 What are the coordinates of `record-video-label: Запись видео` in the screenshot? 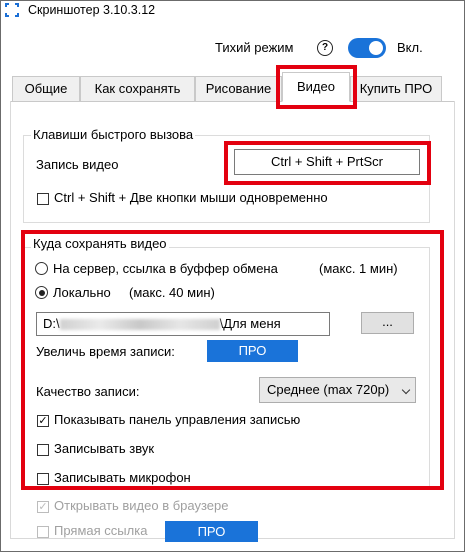 It's located at (77, 164).